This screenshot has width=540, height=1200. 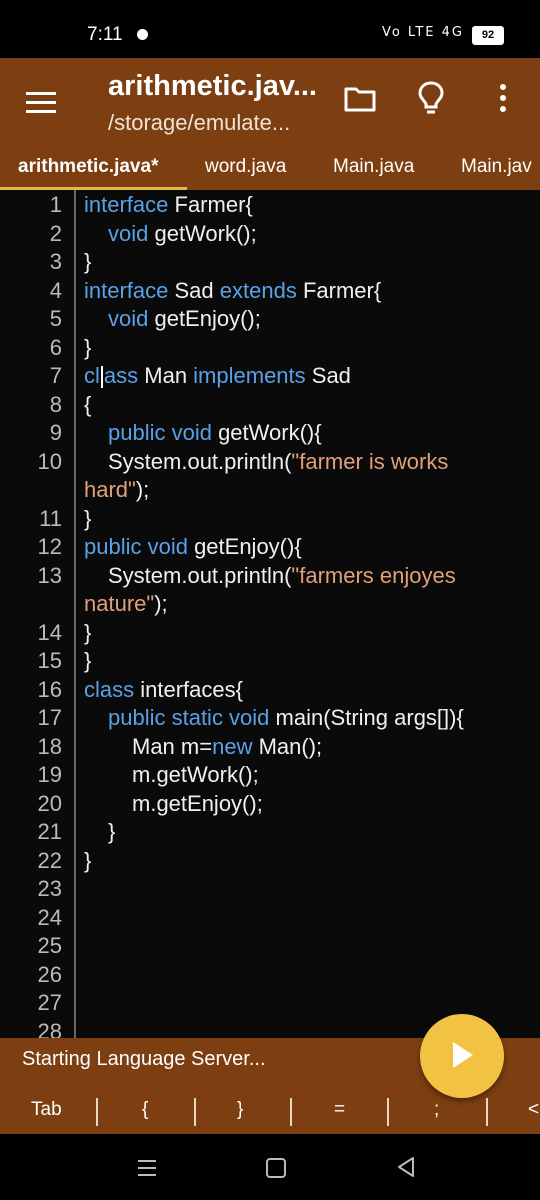 I want to click on line-number: 15, so click(x=49, y=660).